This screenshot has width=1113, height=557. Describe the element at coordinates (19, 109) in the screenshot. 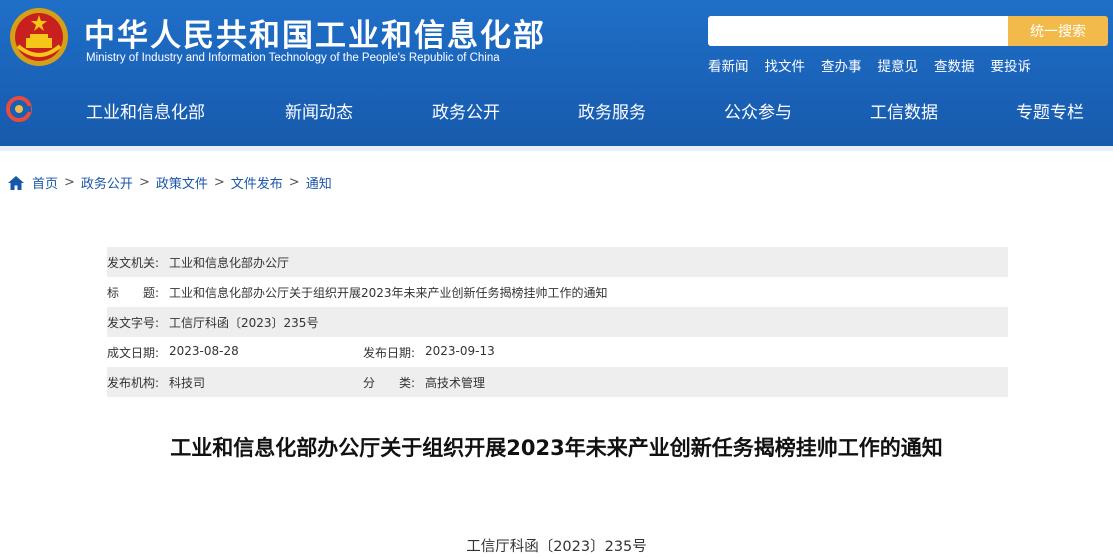

I see `ministry-logo-icon` at that location.